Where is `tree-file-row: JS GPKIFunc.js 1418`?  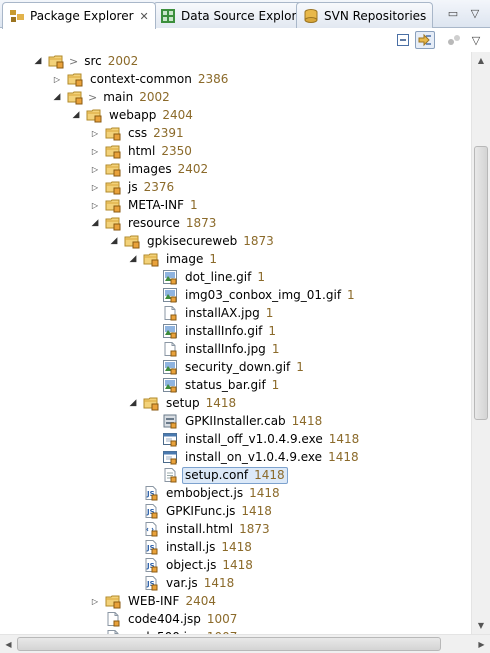
tree-file-row: JS GPKIFunc.js 1418 is located at coordinates (235, 511).